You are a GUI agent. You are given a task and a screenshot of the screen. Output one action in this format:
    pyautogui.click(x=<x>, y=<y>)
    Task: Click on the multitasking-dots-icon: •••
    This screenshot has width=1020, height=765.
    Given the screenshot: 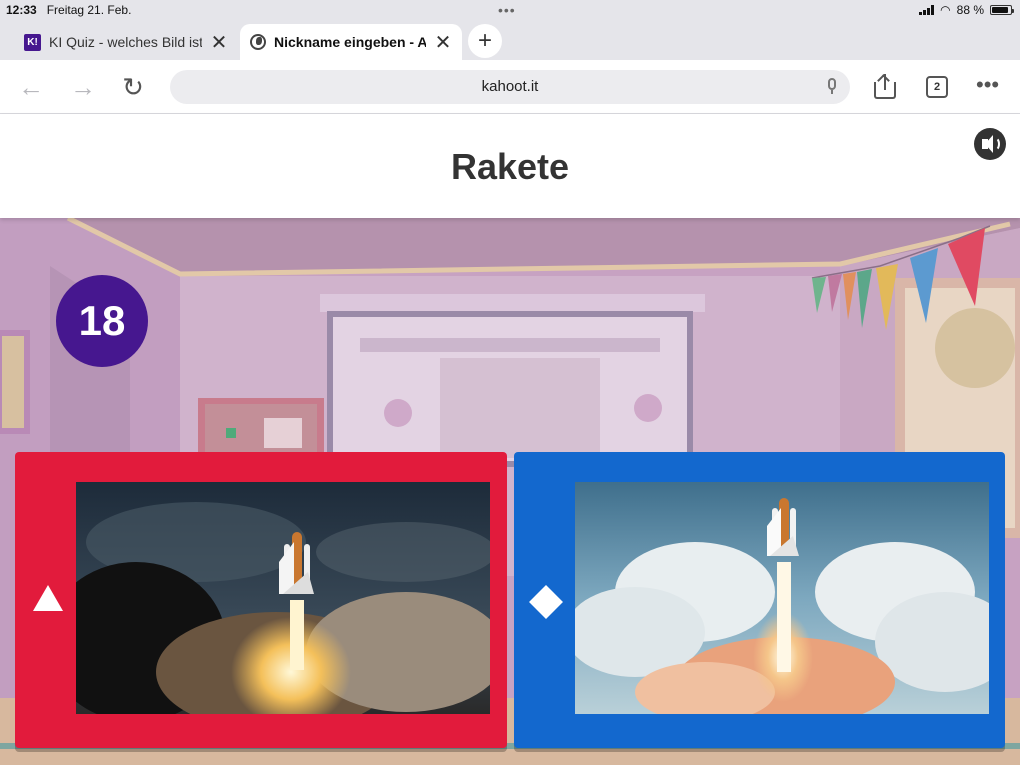 What is the action you would take?
    pyautogui.click(x=507, y=10)
    